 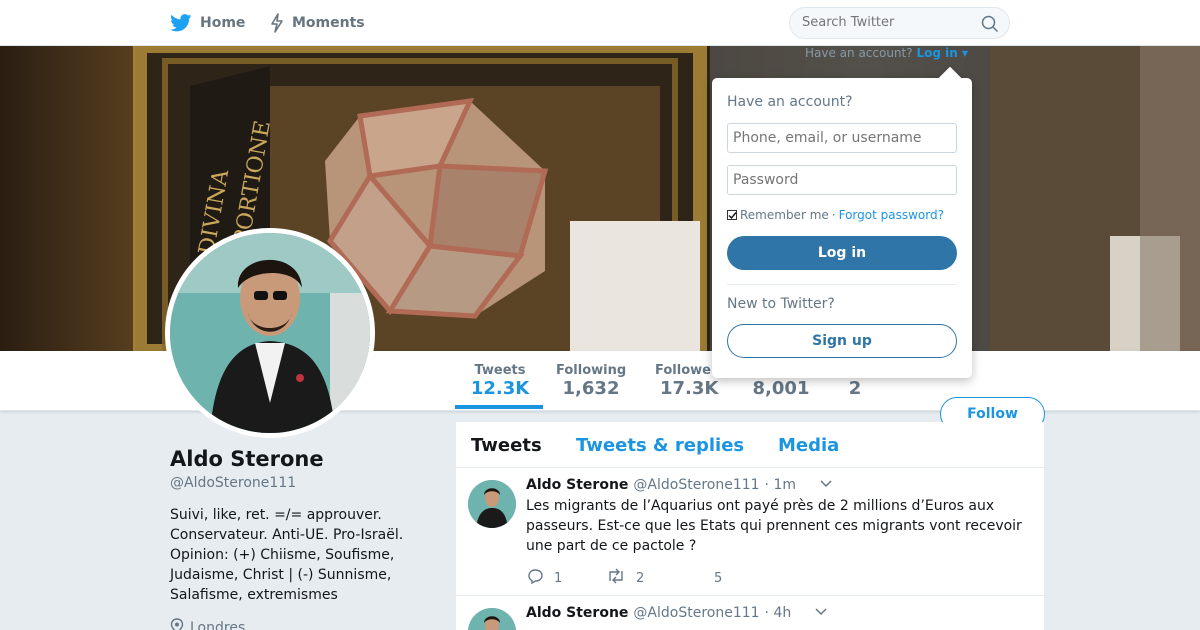 I want to click on login-hint: Have an account? Log in ▾, so click(x=886, y=53).